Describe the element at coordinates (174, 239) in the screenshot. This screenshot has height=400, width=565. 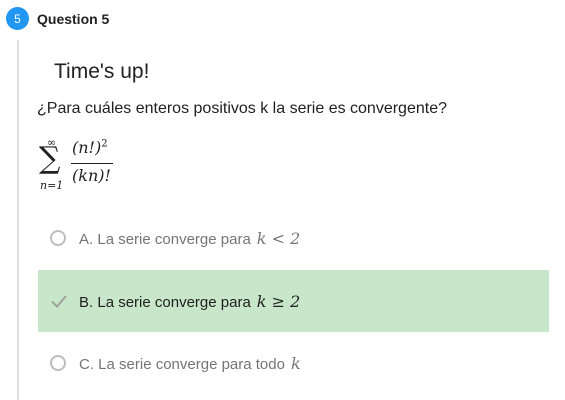
I see `option-a-text: La serie converge para` at that location.